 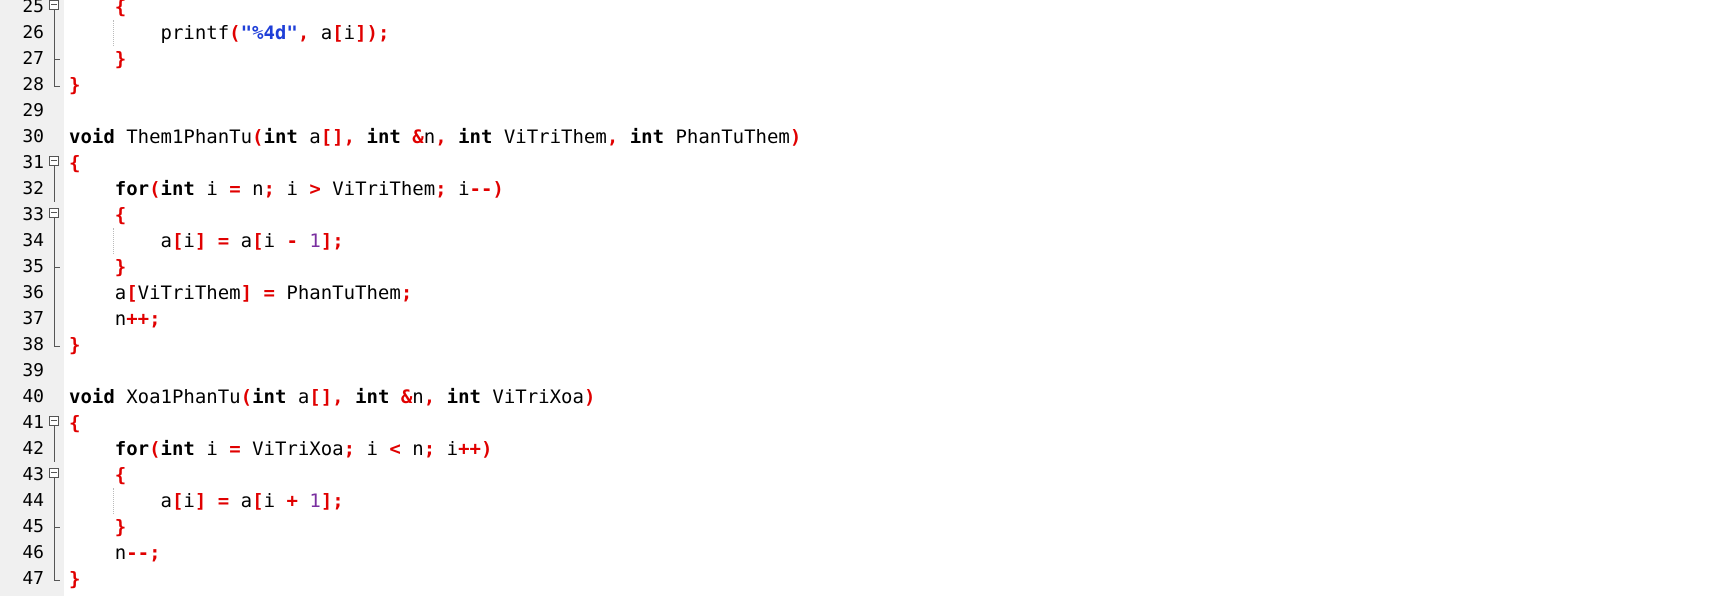 I want to click on identifier-token: ViTriXoa, so click(x=532, y=397).